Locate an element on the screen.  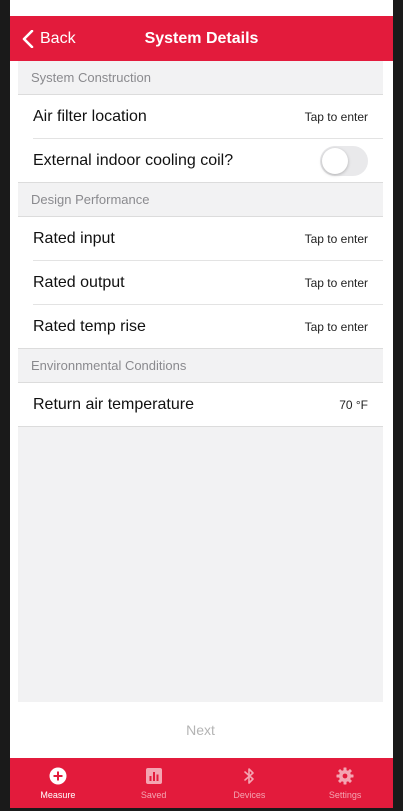
tab-label: Saved is located at coordinates (153, 794).